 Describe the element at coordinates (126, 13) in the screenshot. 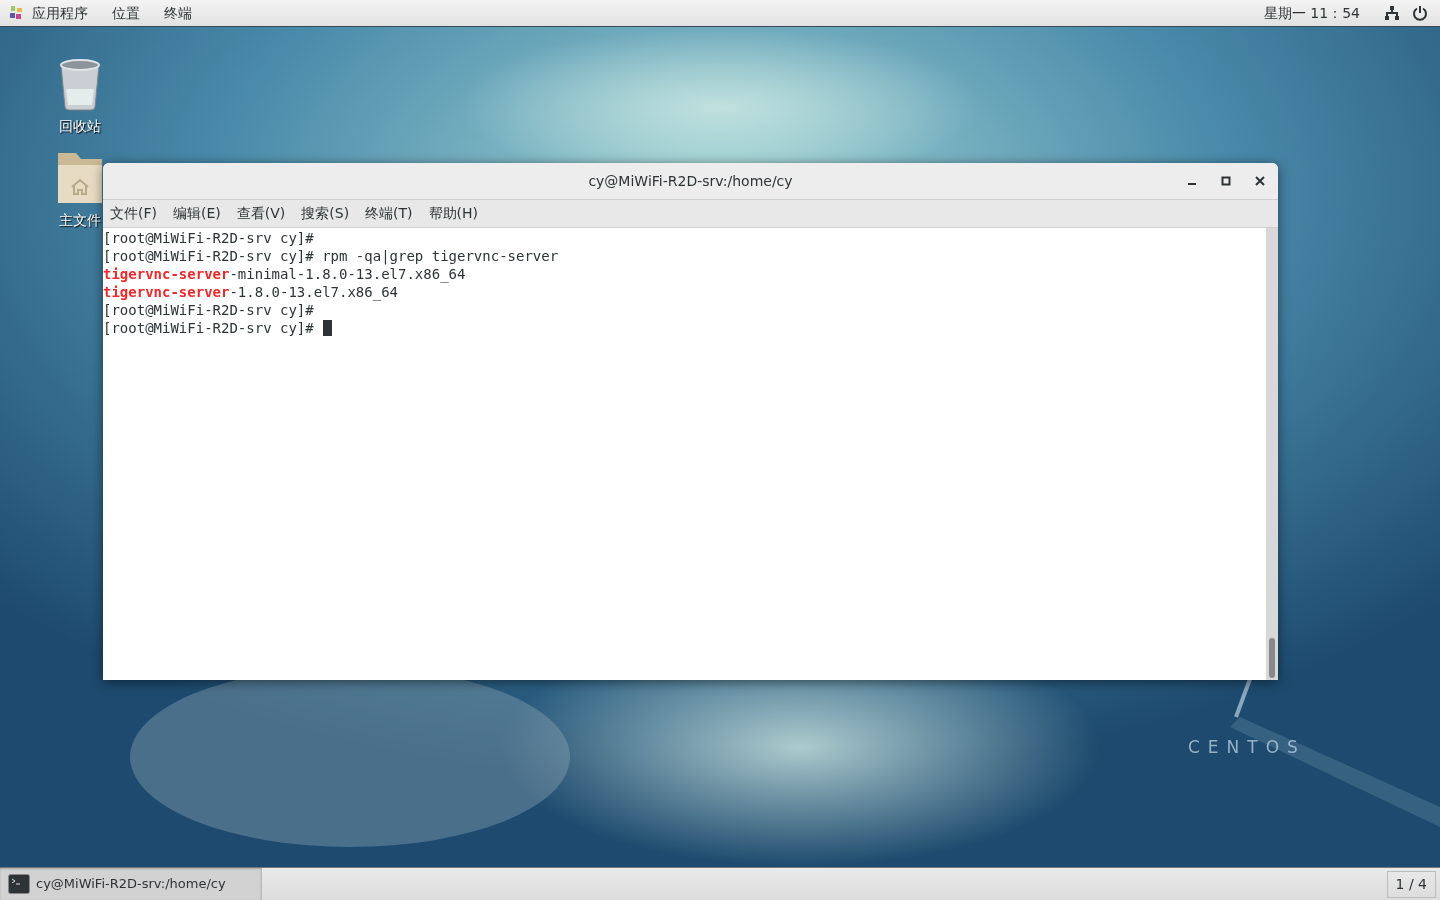

I see `top-menu-item: 位置` at that location.